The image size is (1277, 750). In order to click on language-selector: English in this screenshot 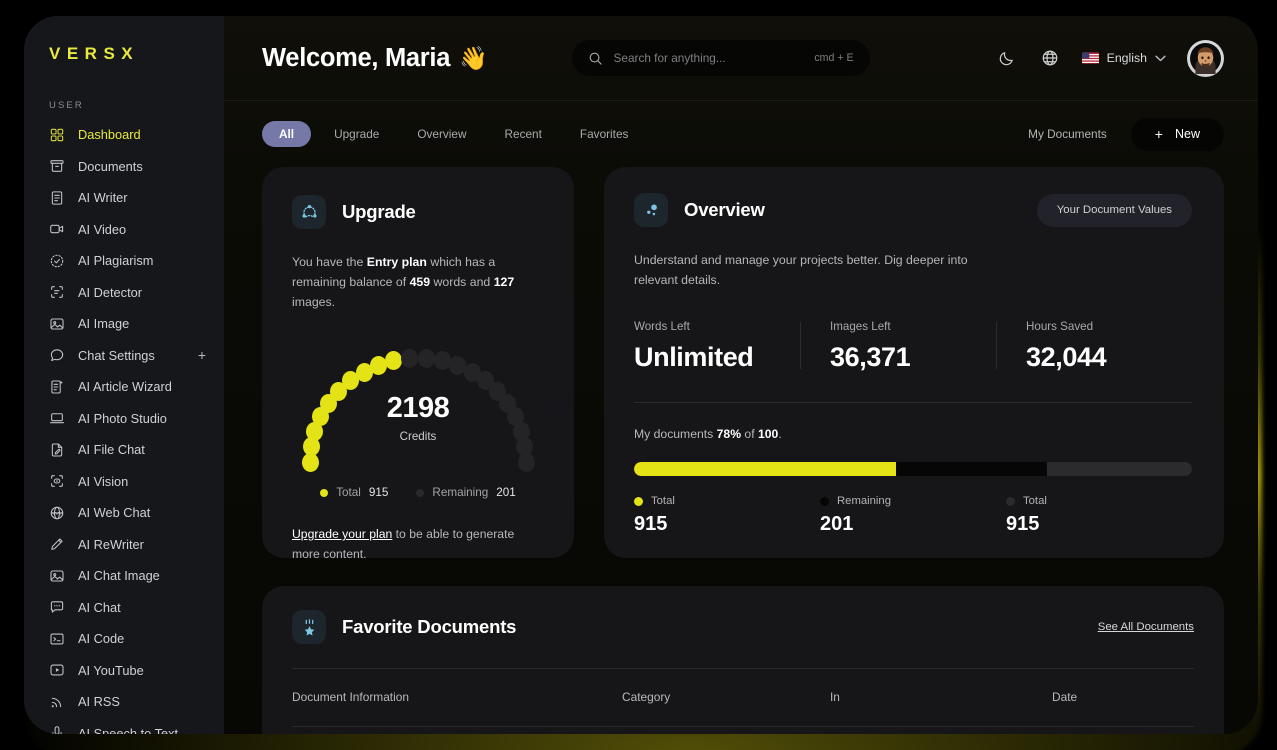, I will do `click(1123, 58)`.